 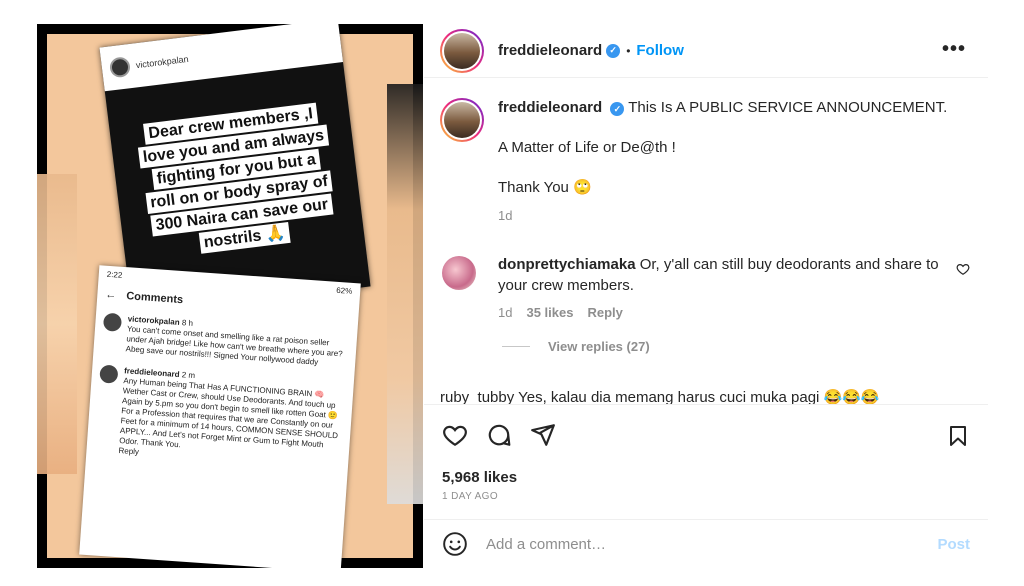 What do you see at coordinates (545, 187) in the screenshot?
I see `caption-line-3: Thank You 🙄` at bounding box center [545, 187].